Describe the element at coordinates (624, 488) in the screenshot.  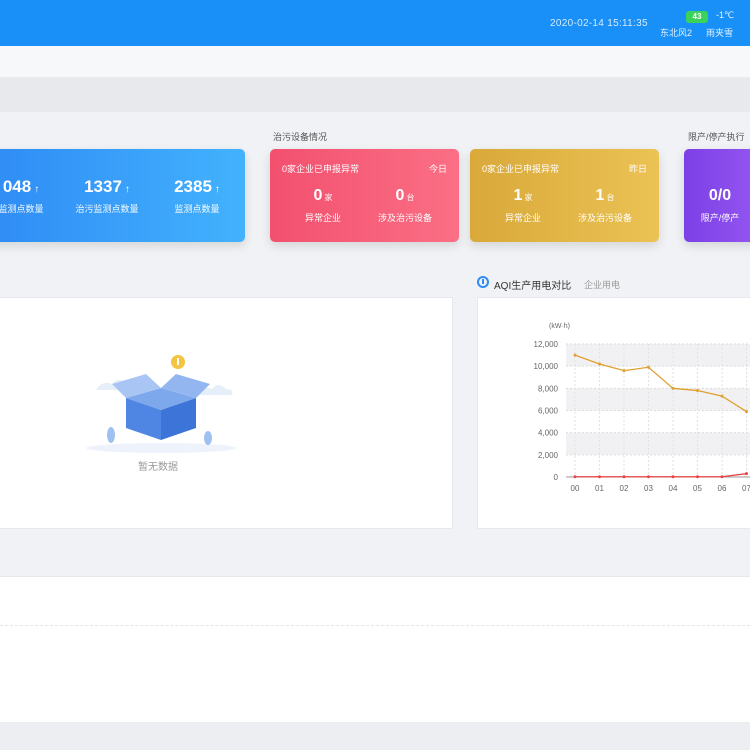
I see `x-tick-label: 02` at that location.